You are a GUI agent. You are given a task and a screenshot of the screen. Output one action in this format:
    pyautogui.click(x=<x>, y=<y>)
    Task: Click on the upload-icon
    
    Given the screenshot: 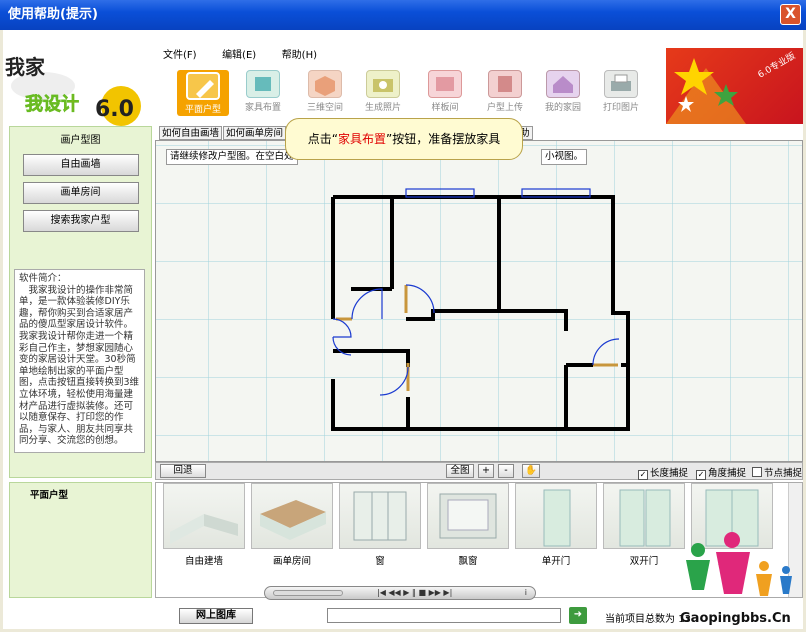 What is the action you would take?
    pyautogui.click(x=505, y=84)
    